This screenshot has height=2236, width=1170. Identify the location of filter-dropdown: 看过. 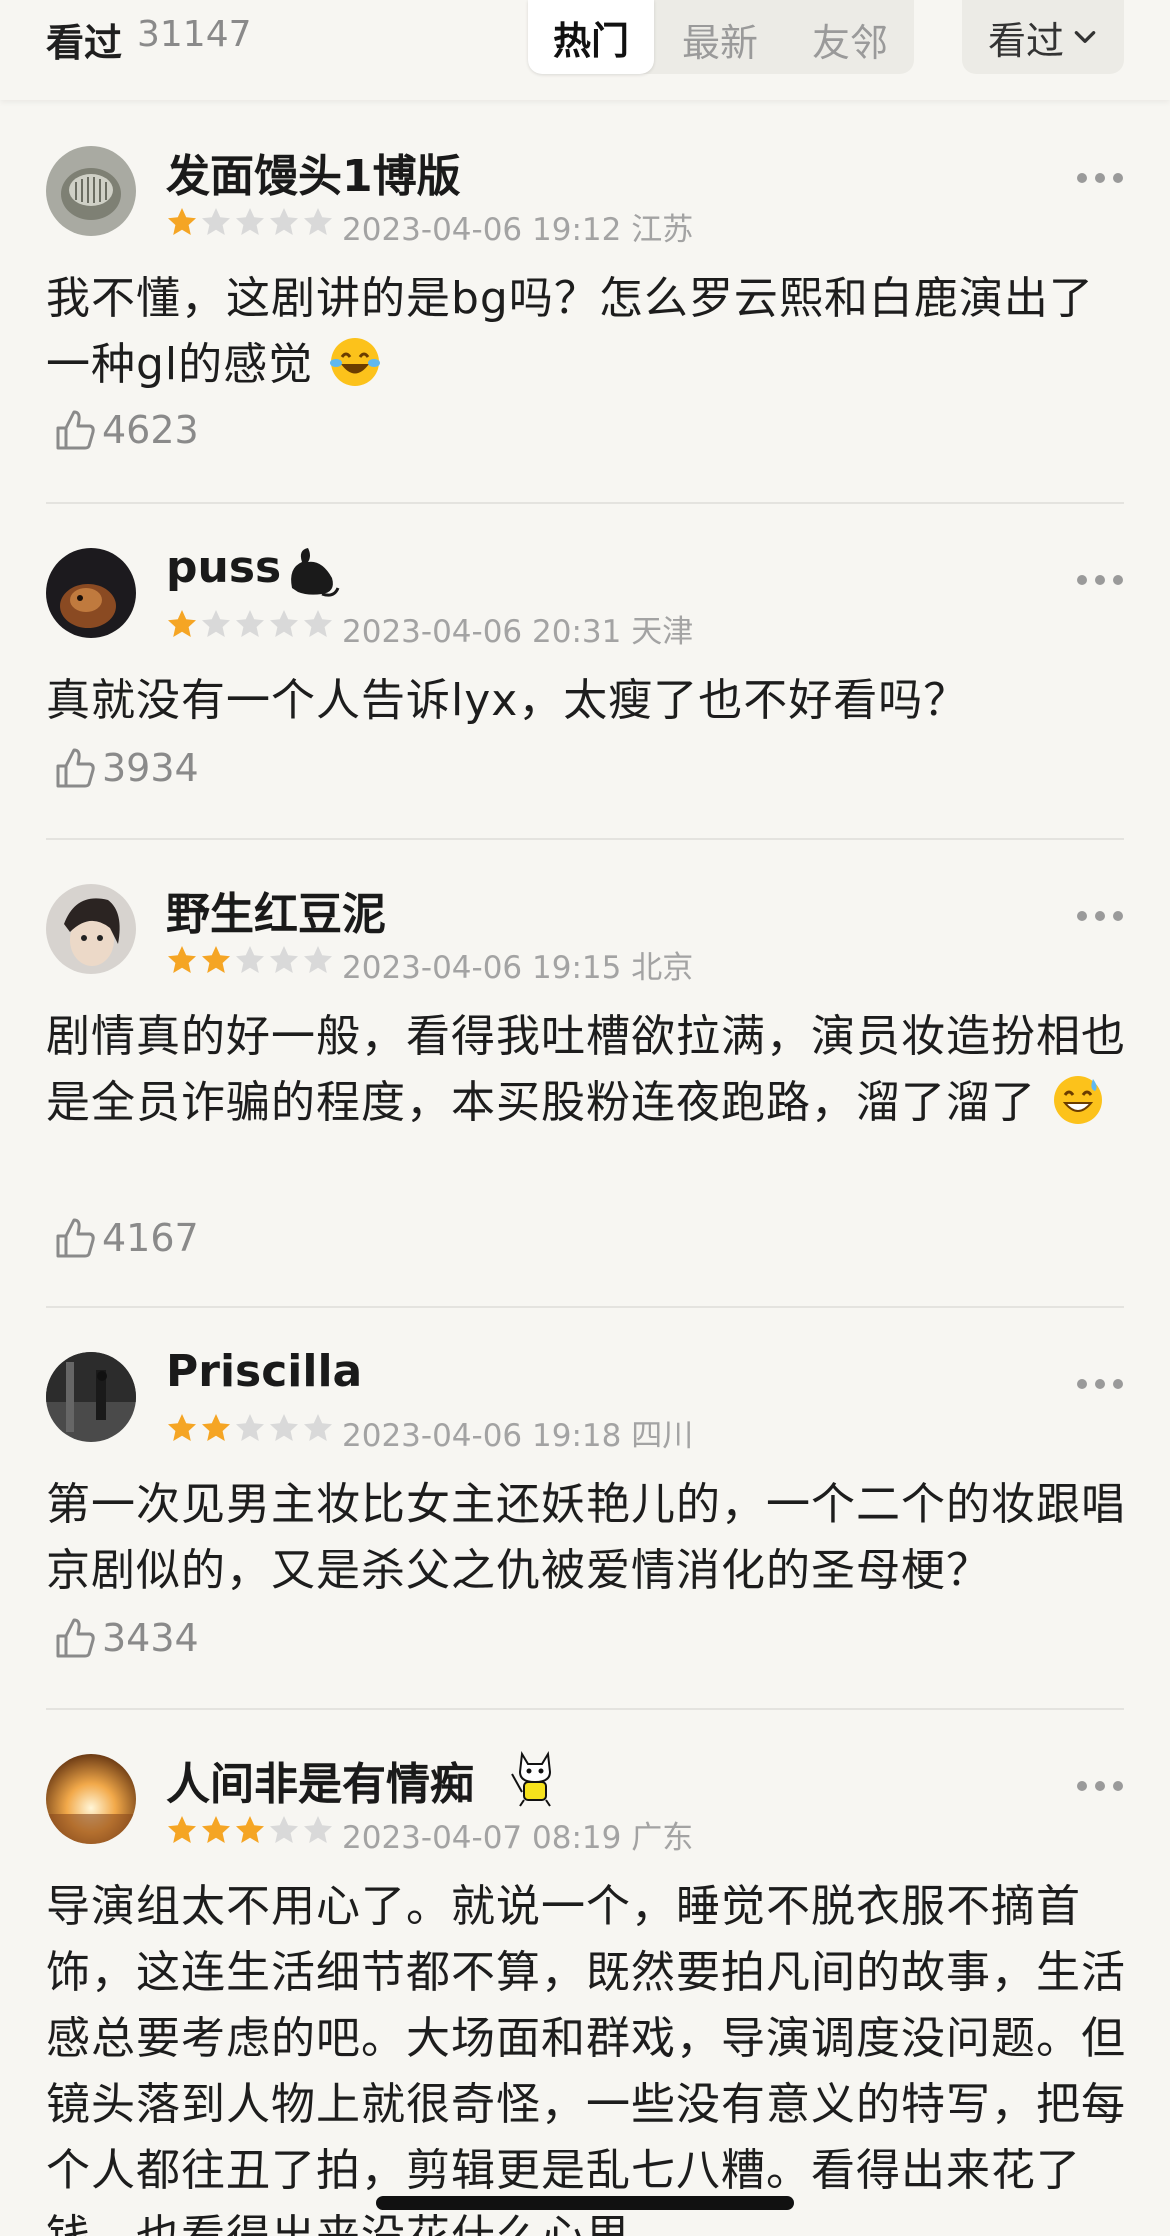
(1043, 37).